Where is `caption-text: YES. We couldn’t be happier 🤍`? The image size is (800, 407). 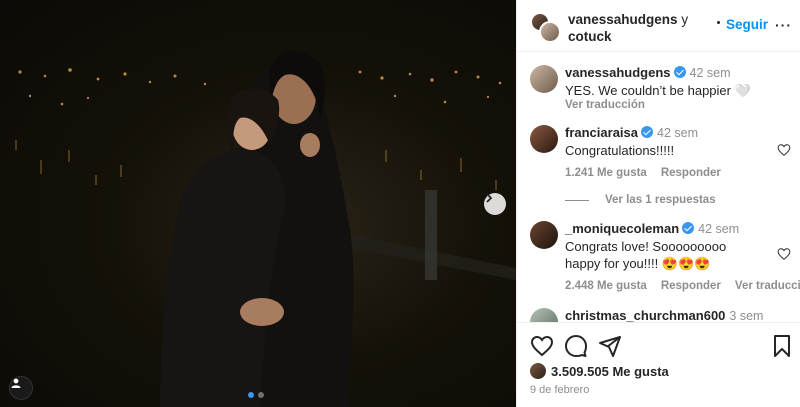 caption-text: YES. We couldn’t be happier 🤍 is located at coordinates (658, 90).